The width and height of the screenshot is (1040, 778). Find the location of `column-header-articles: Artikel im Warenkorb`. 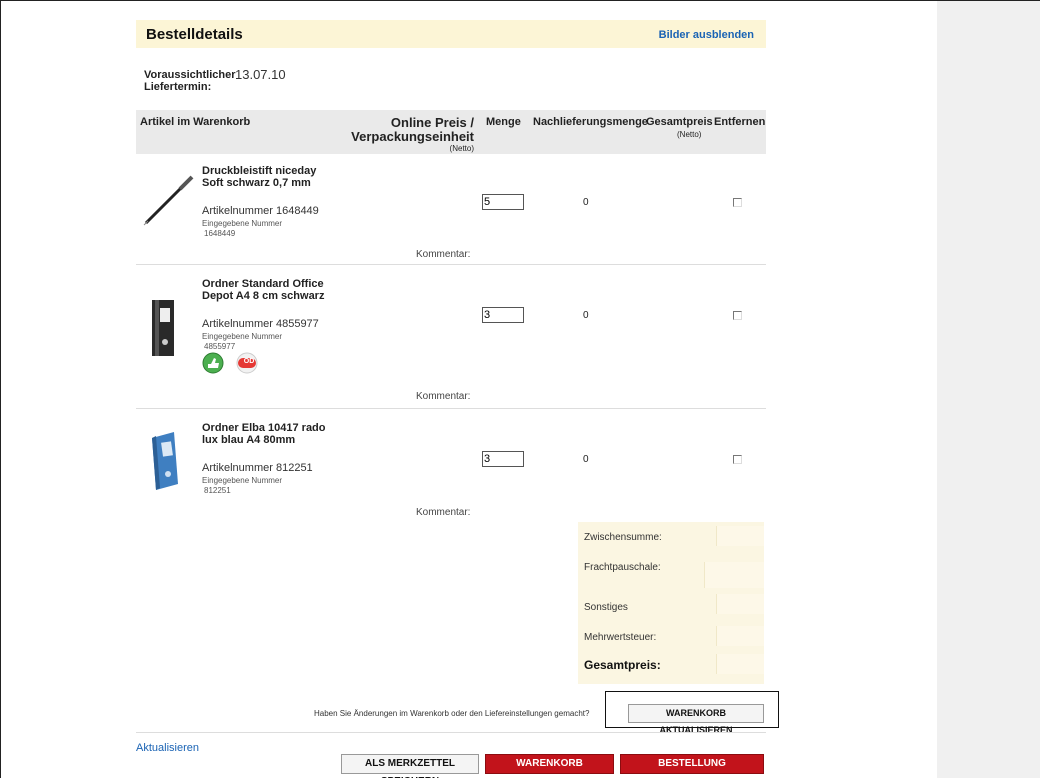

column-header-articles: Artikel im Warenkorb is located at coordinates (195, 122).